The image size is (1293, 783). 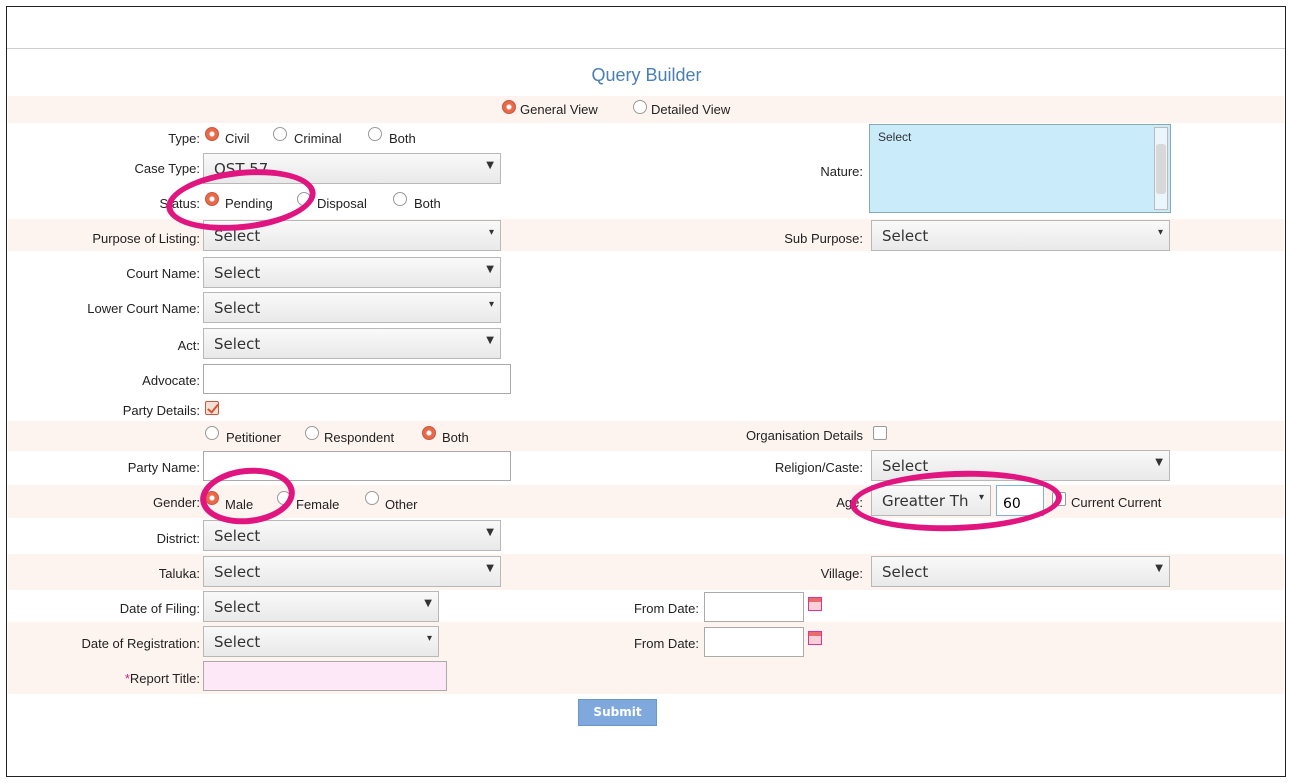 I want to click on organisation-checkbox, so click(x=880, y=433).